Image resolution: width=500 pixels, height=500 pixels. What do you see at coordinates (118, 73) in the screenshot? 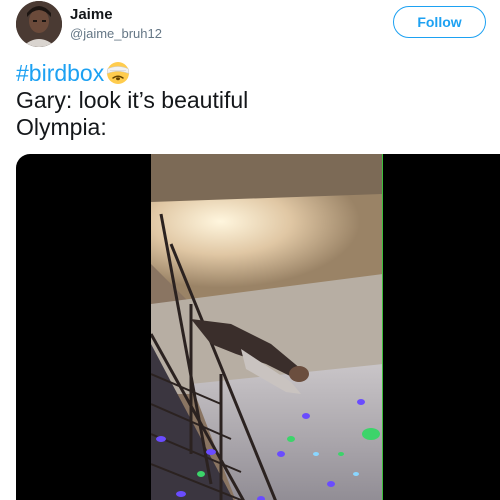
I see `face-with-head-bandage-emoji-icon` at bounding box center [118, 73].